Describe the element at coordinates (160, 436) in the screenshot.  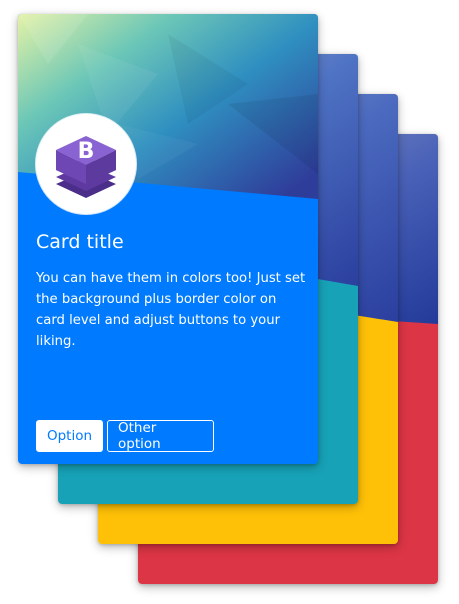
I see `other-option-button: Other option` at that location.